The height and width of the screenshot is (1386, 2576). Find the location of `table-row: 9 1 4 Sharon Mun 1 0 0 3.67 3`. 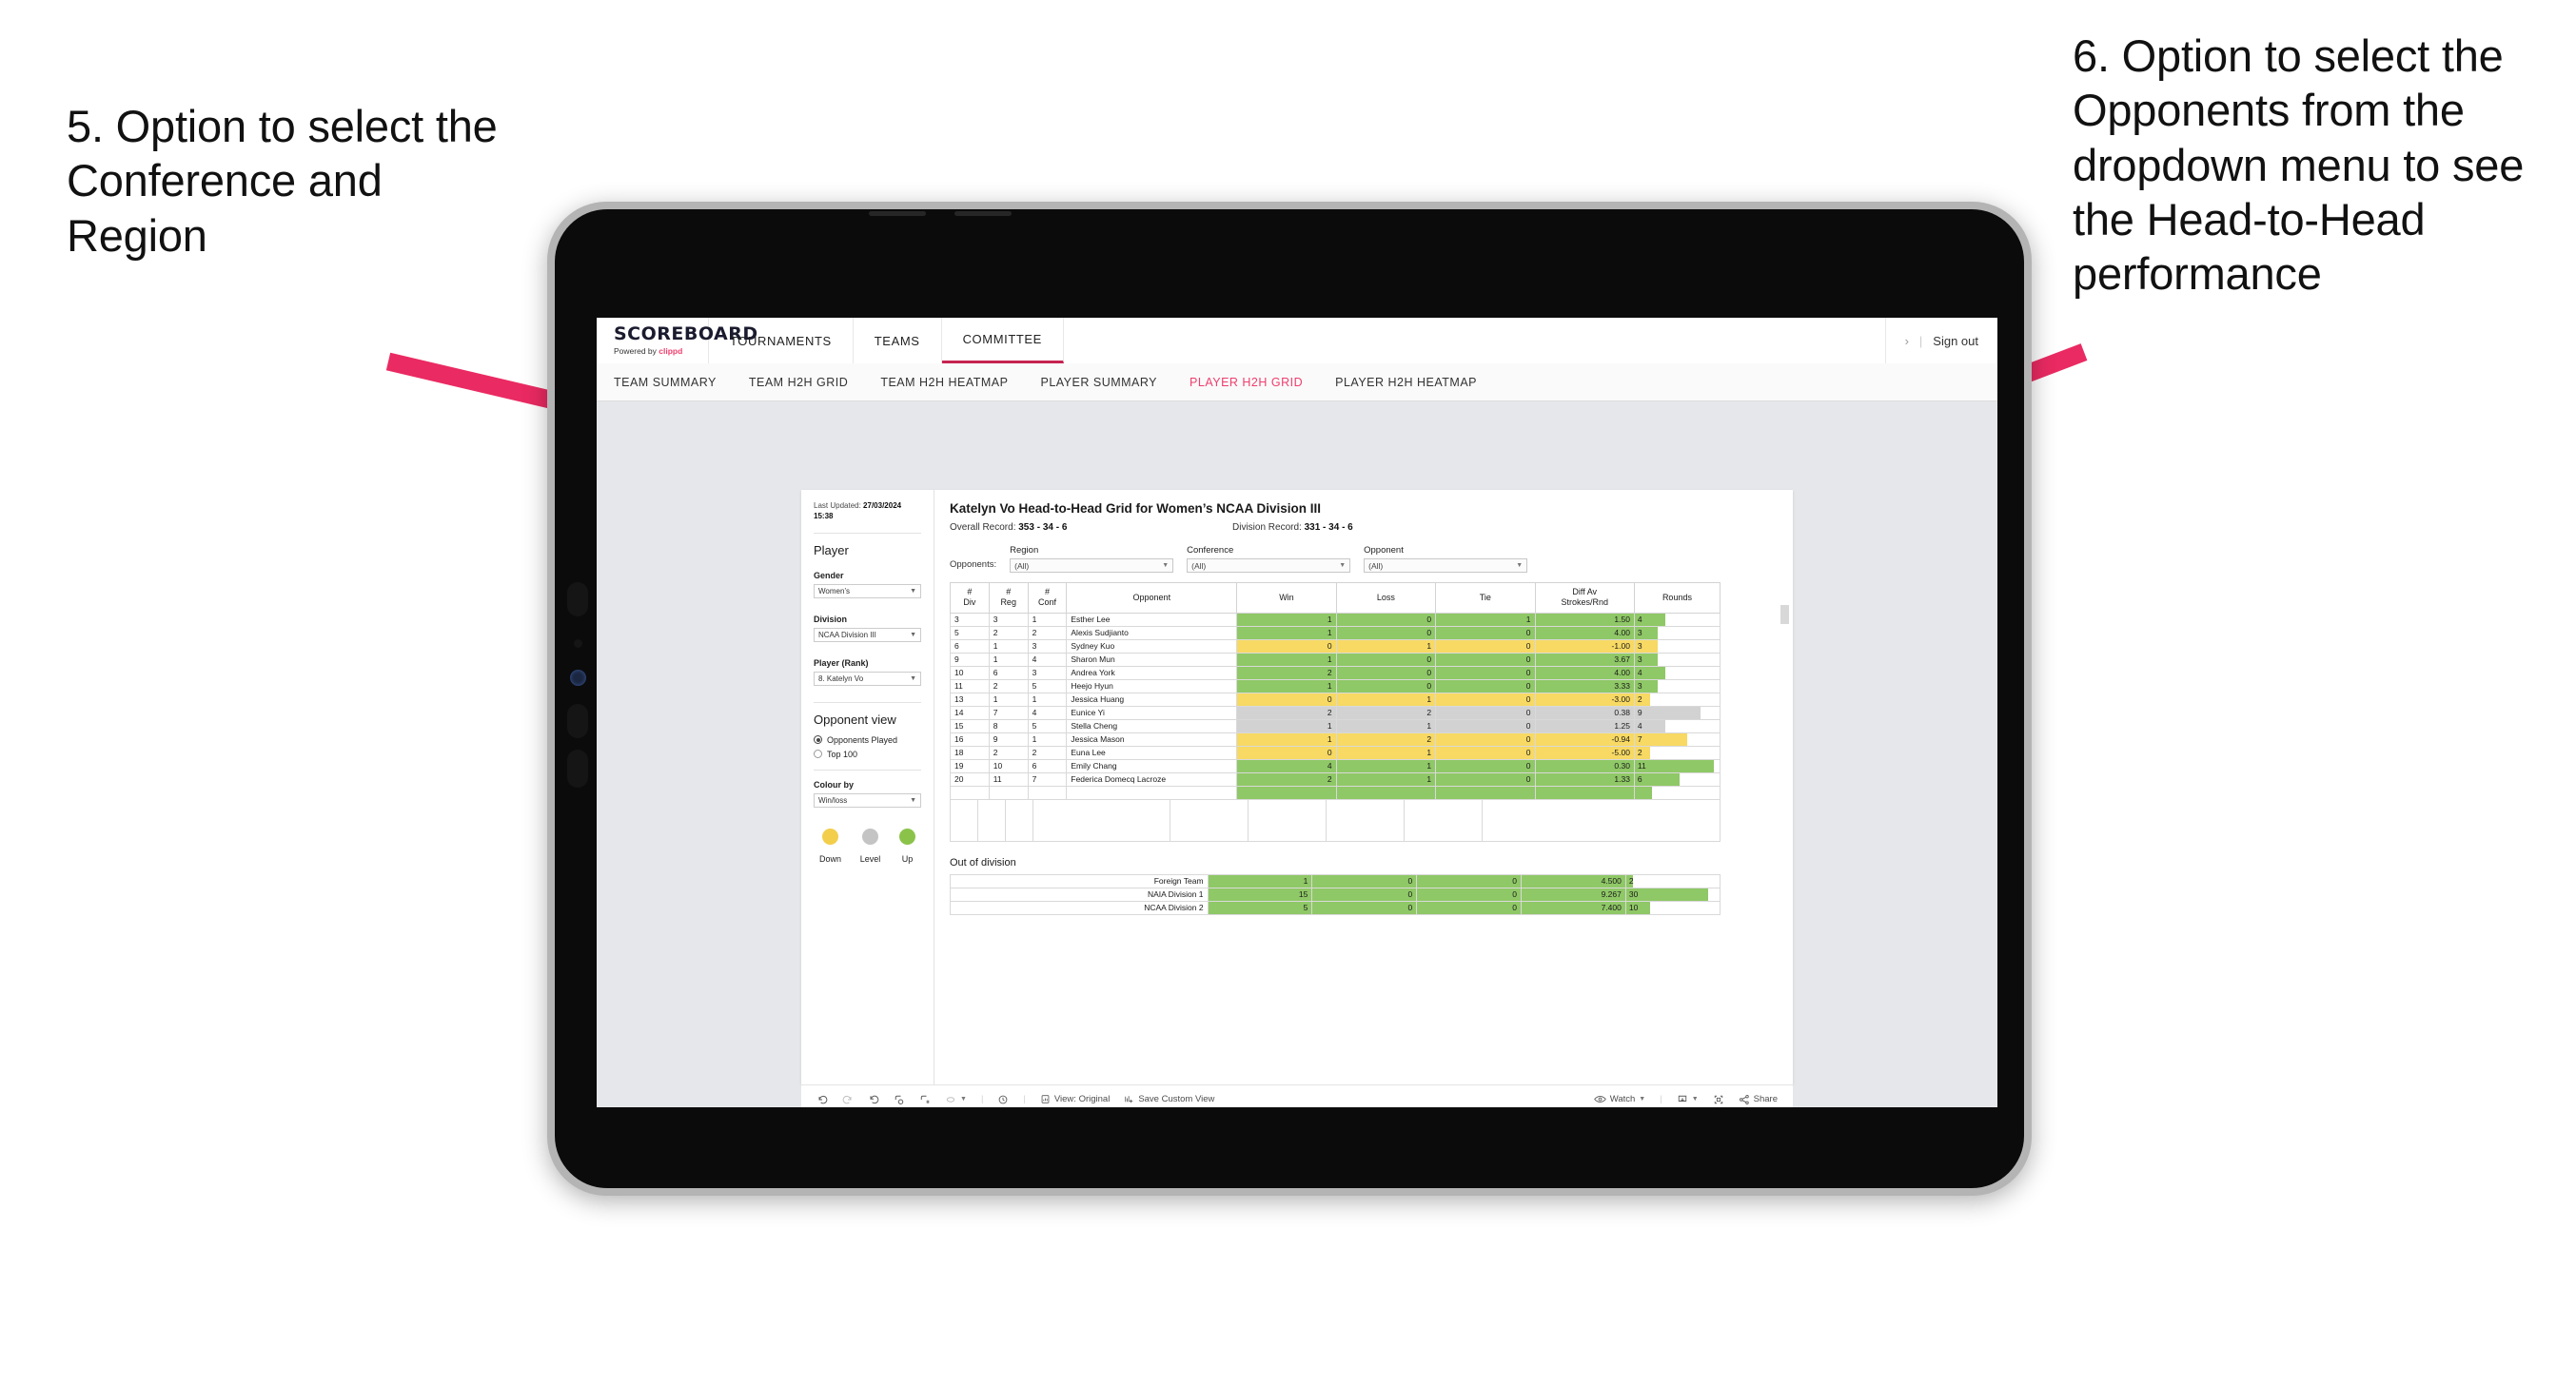

table-row: 9 1 4 Sharon Mun 1 0 0 3.67 3 is located at coordinates (1335, 659).